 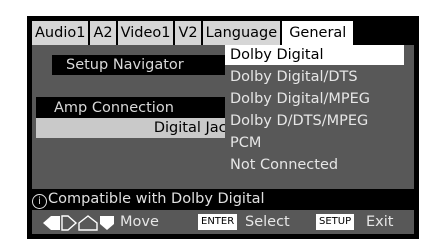 I want to click on tab-a2: A2, so click(x=103, y=33).